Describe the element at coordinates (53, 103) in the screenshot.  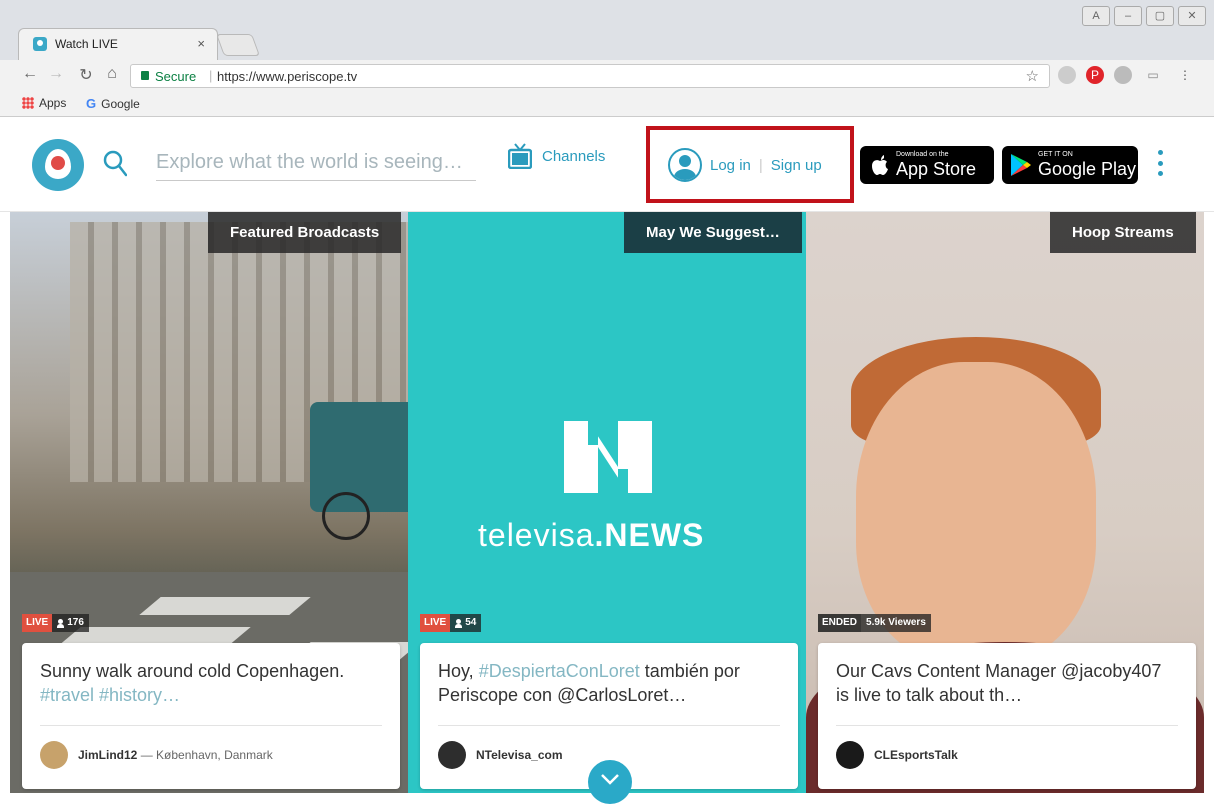
I see `bookmark-apps-label: Apps` at that location.